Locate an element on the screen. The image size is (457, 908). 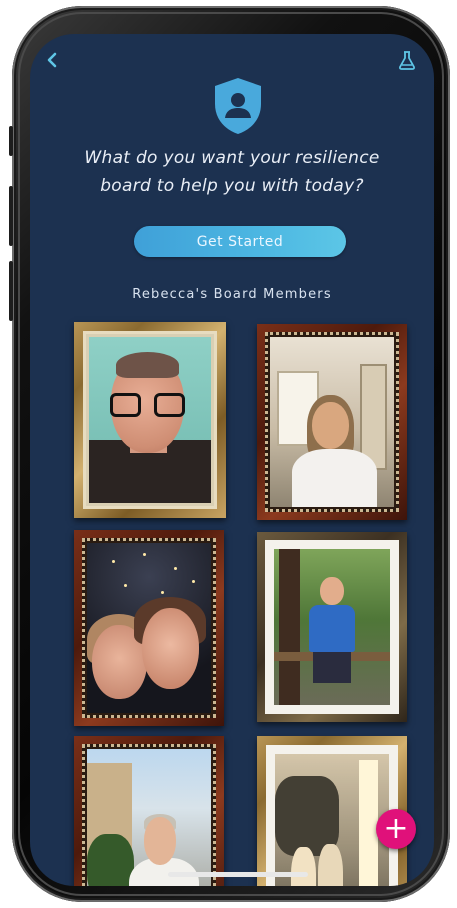
volume-down-button is located at coordinates (11, 291).